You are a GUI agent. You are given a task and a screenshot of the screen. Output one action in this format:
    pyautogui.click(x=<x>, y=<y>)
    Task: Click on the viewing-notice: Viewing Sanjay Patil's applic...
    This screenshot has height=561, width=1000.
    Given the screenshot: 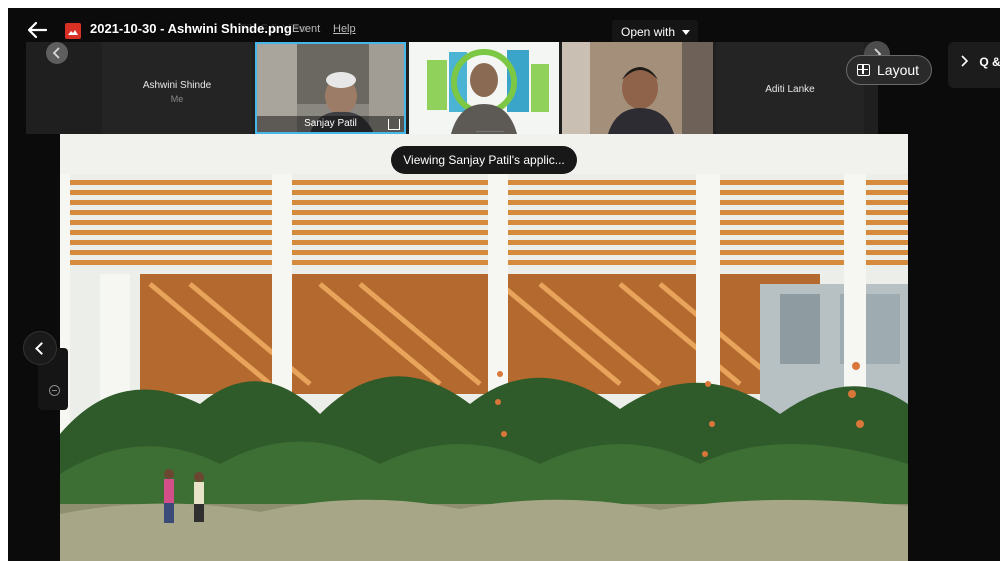 What is the action you would take?
    pyautogui.click(x=484, y=160)
    